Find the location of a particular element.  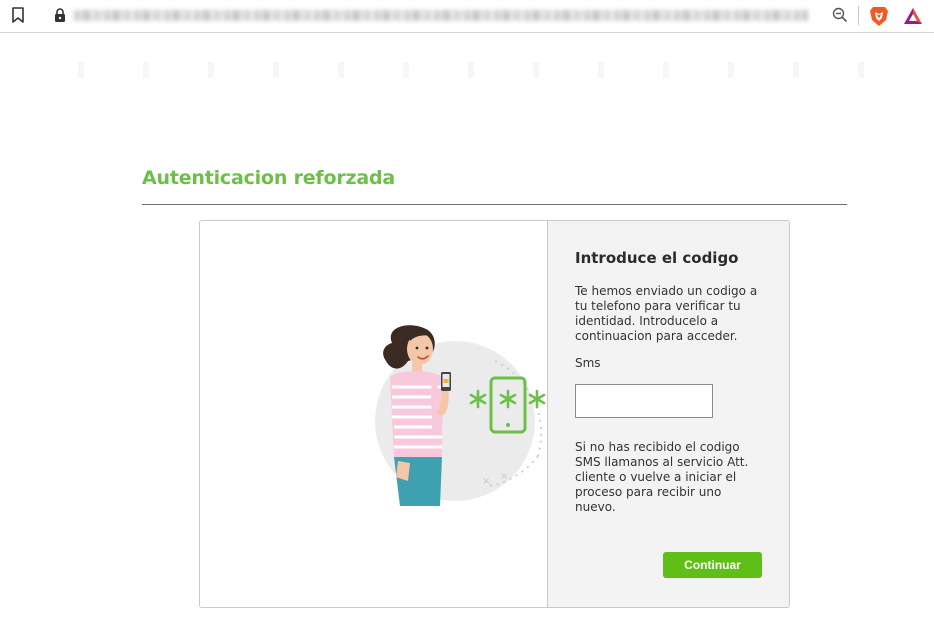

url-text-obscured is located at coordinates (441, 15).